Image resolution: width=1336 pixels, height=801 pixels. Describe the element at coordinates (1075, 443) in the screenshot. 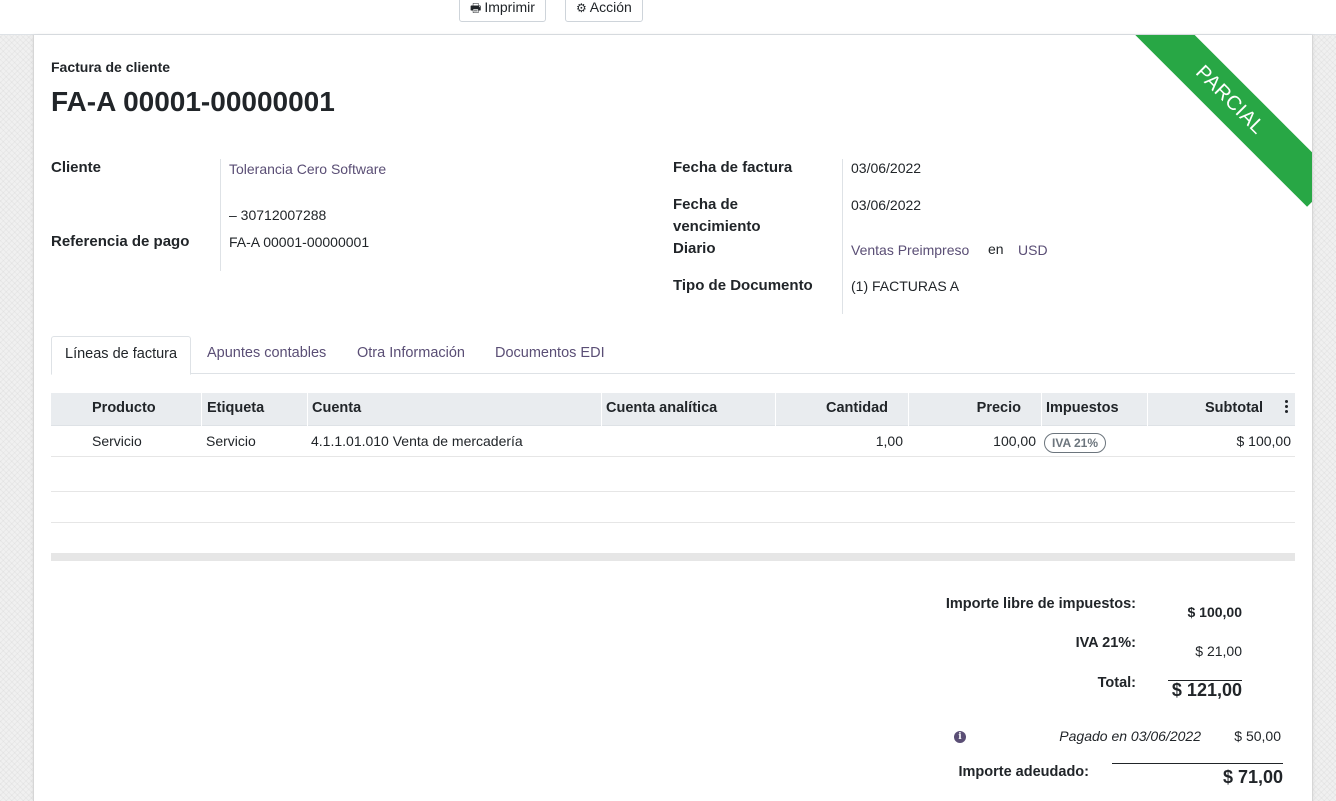

I see `tax-badge: IVA 21%` at that location.